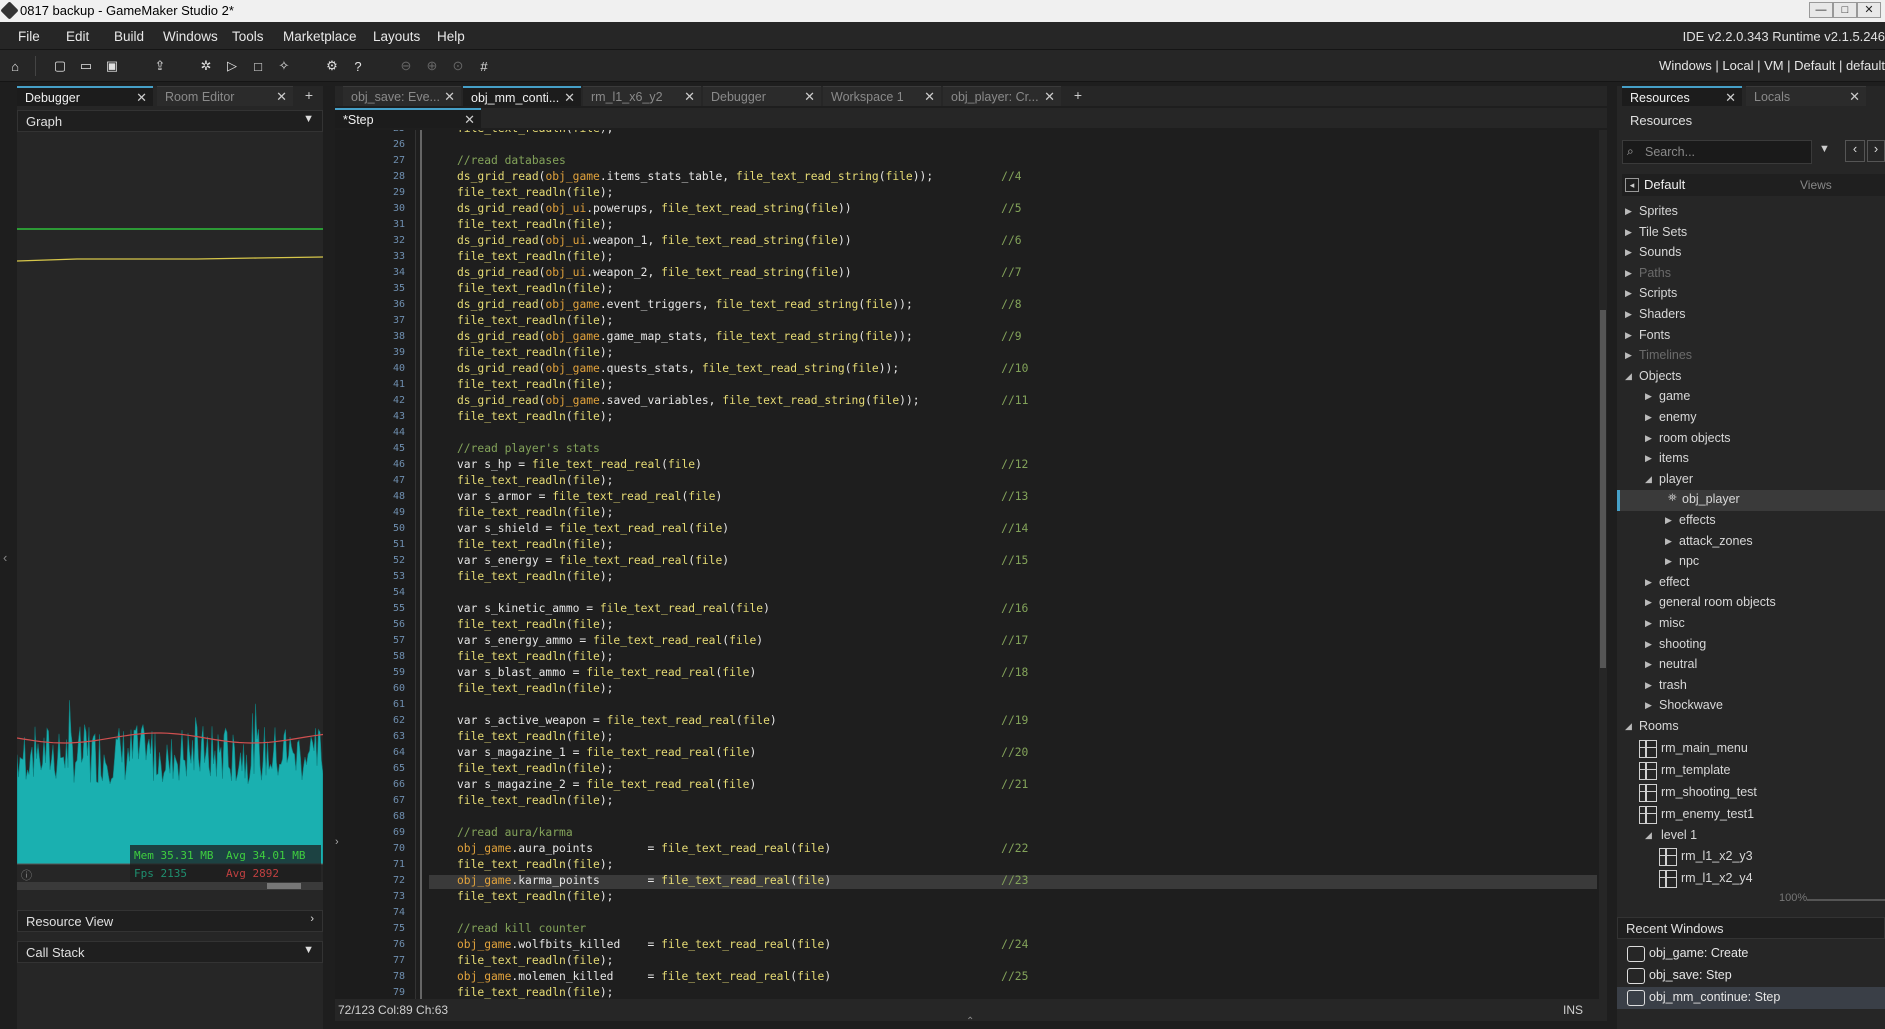 This screenshot has width=1885, height=1029. What do you see at coordinates (86, 66) in the screenshot?
I see `open-project-icon: ▭` at bounding box center [86, 66].